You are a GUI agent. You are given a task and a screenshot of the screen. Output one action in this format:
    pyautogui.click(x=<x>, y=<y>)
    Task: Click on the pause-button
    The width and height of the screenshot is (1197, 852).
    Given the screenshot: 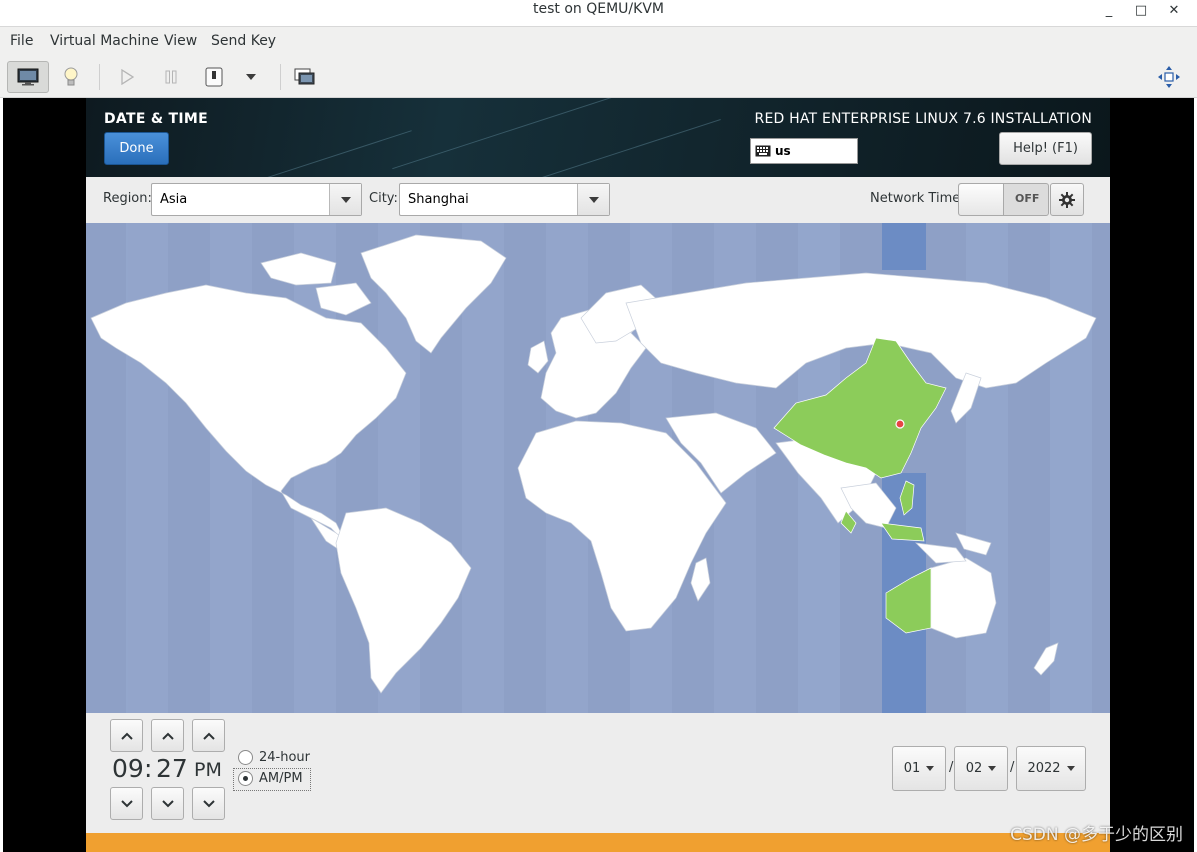 What is the action you would take?
    pyautogui.click(x=171, y=77)
    